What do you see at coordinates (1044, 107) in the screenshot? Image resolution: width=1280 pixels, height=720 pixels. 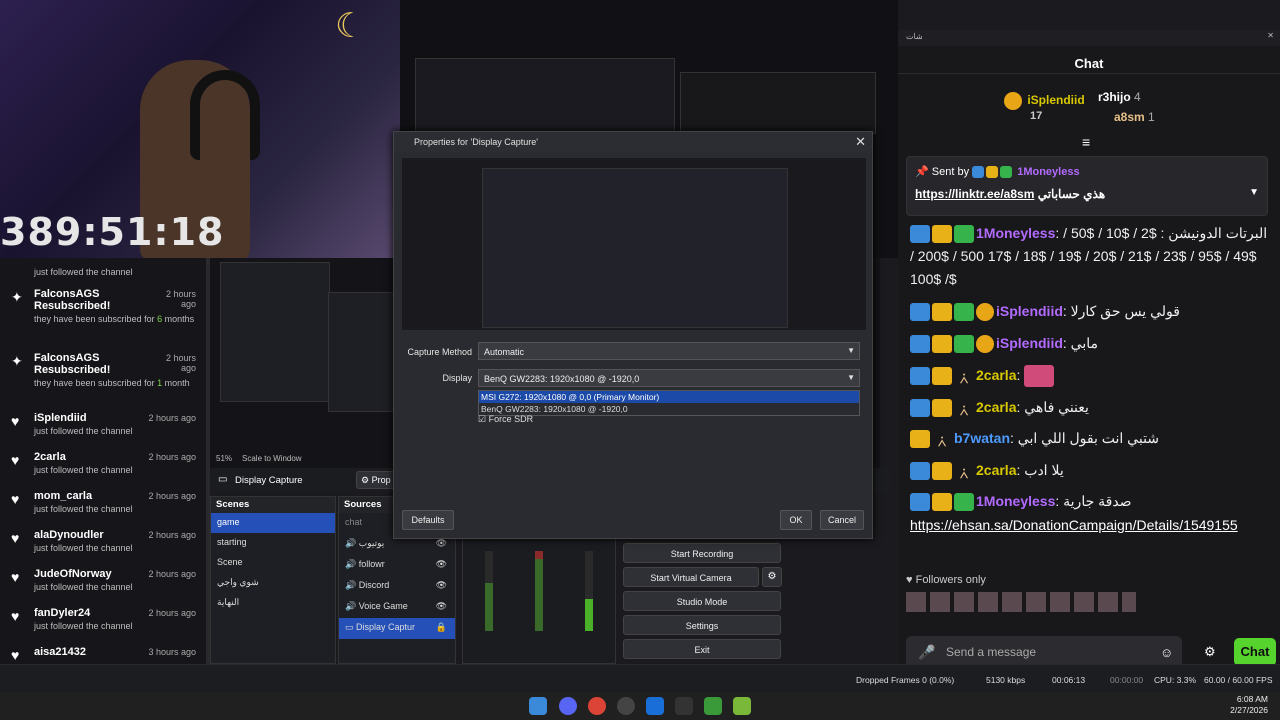 I see `leaderboard-entry: iSplendiid 17` at bounding box center [1044, 107].